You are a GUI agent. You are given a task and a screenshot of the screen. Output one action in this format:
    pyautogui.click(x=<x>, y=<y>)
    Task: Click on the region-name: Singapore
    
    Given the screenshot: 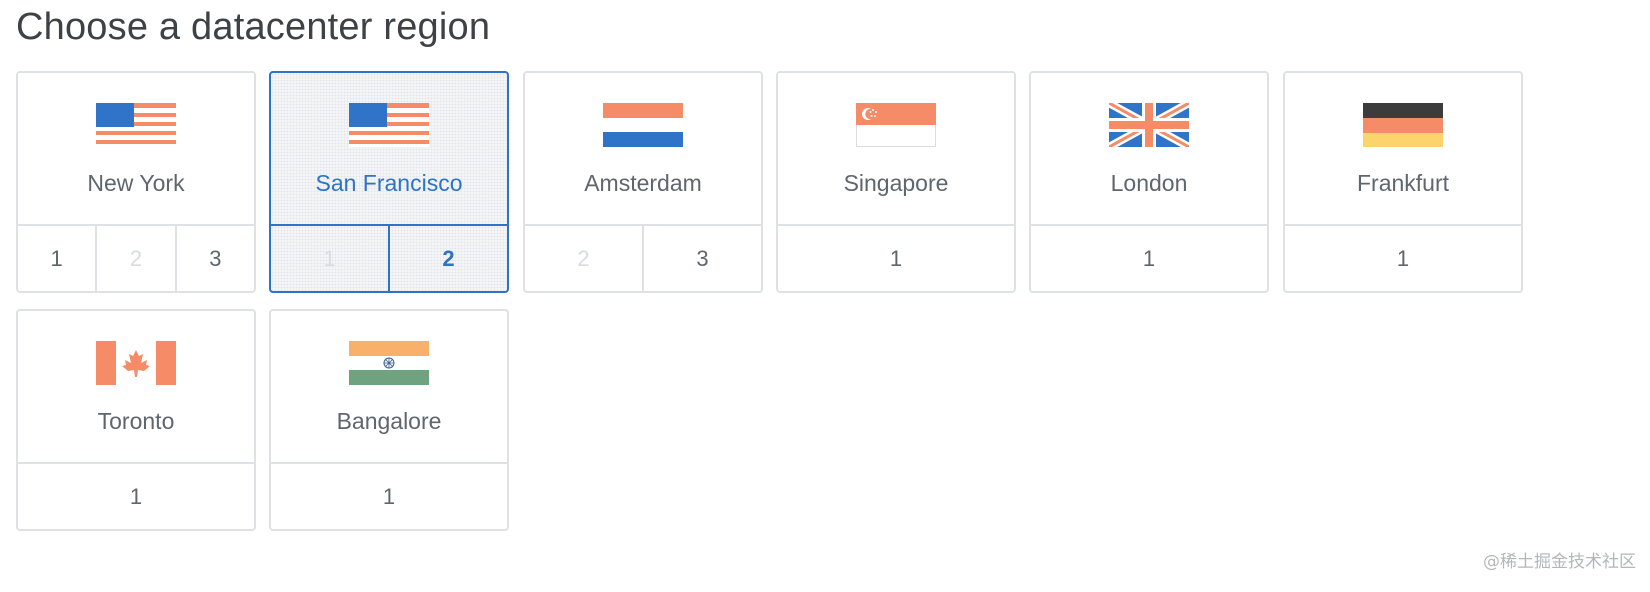 What is the action you would take?
    pyautogui.click(x=896, y=183)
    